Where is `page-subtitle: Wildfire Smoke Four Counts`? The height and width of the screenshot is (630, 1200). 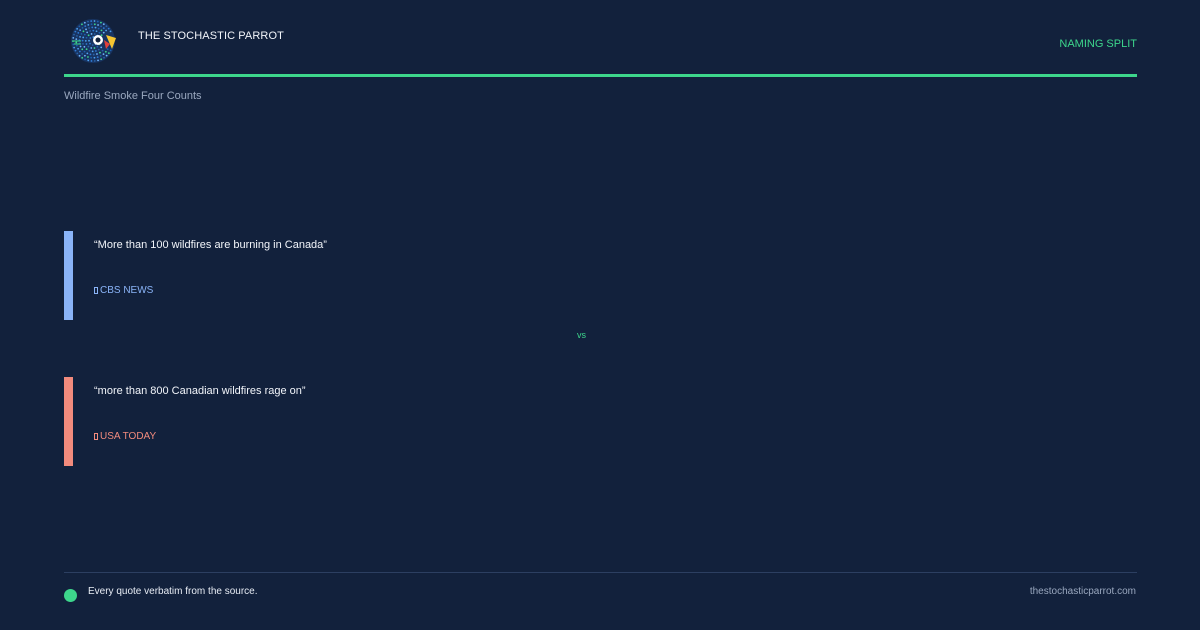 page-subtitle: Wildfire Smoke Four Counts is located at coordinates (133, 96).